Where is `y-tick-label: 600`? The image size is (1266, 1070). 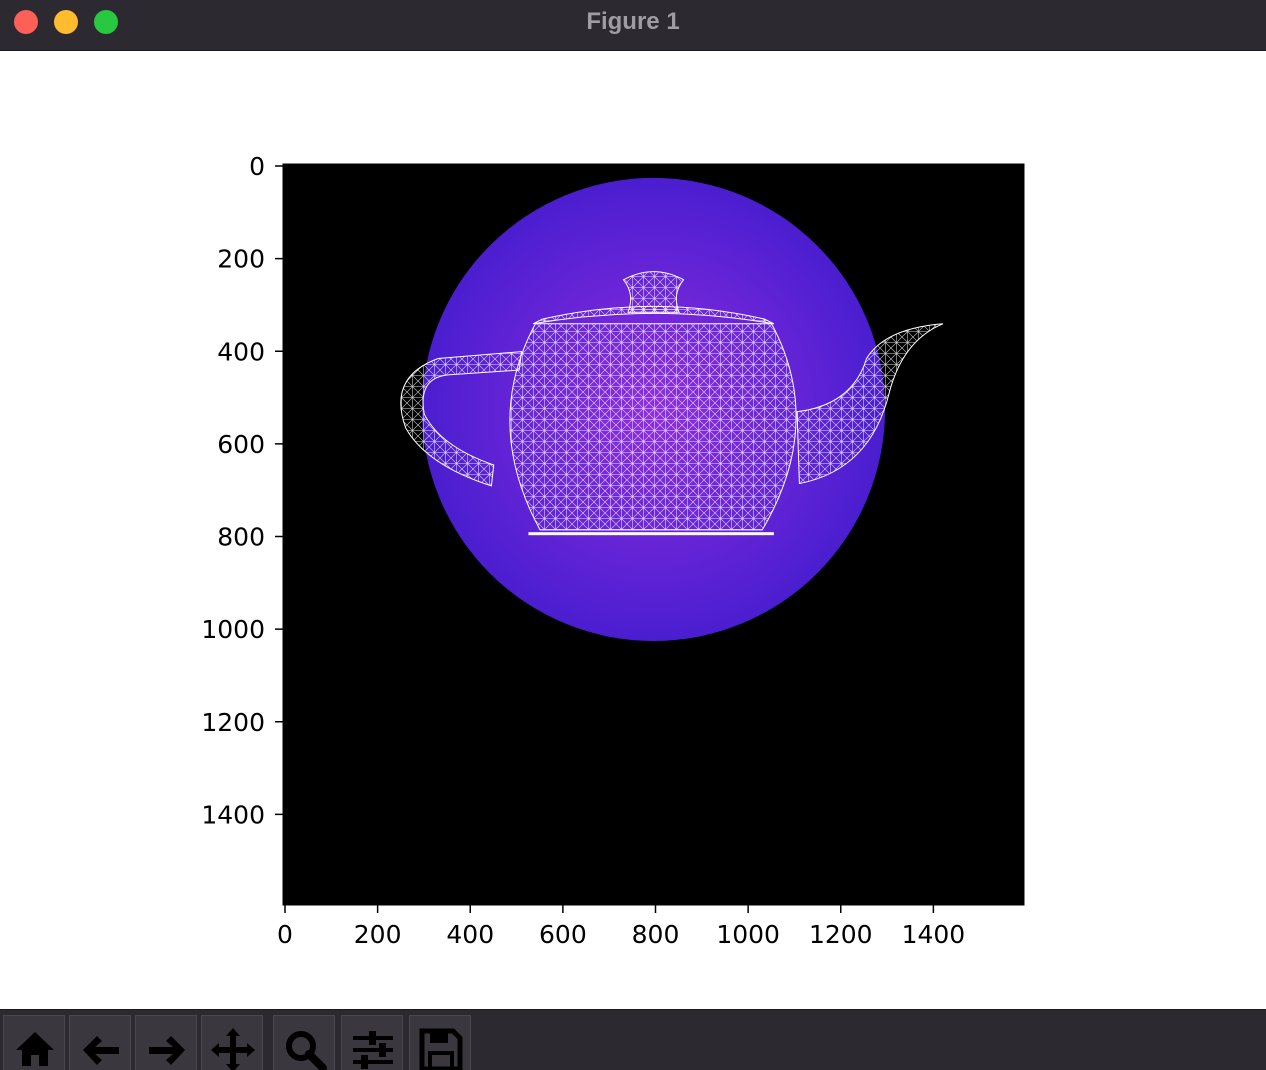
y-tick-label: 600 is located at coordinates (241, 444).